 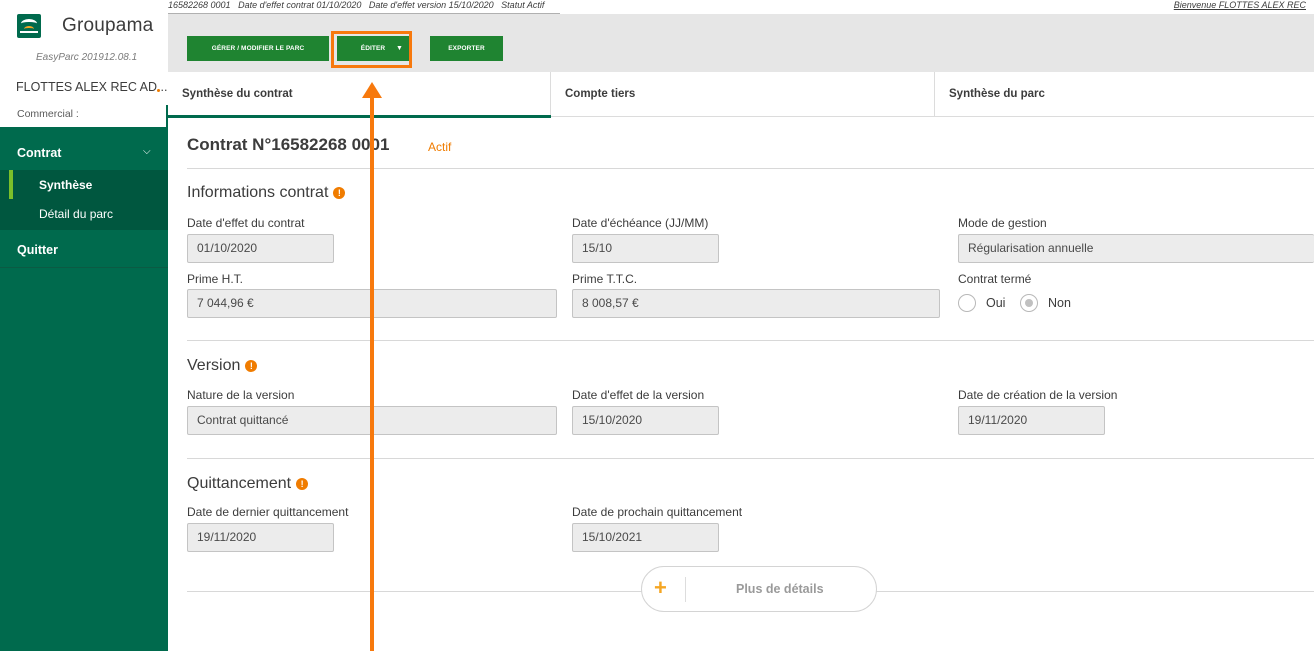 What do you see at coordinates (1136, 248) in the screenshot?
I see `mode-gestion-field: Régularisation annuelle` at bounding box center [1136, 248].